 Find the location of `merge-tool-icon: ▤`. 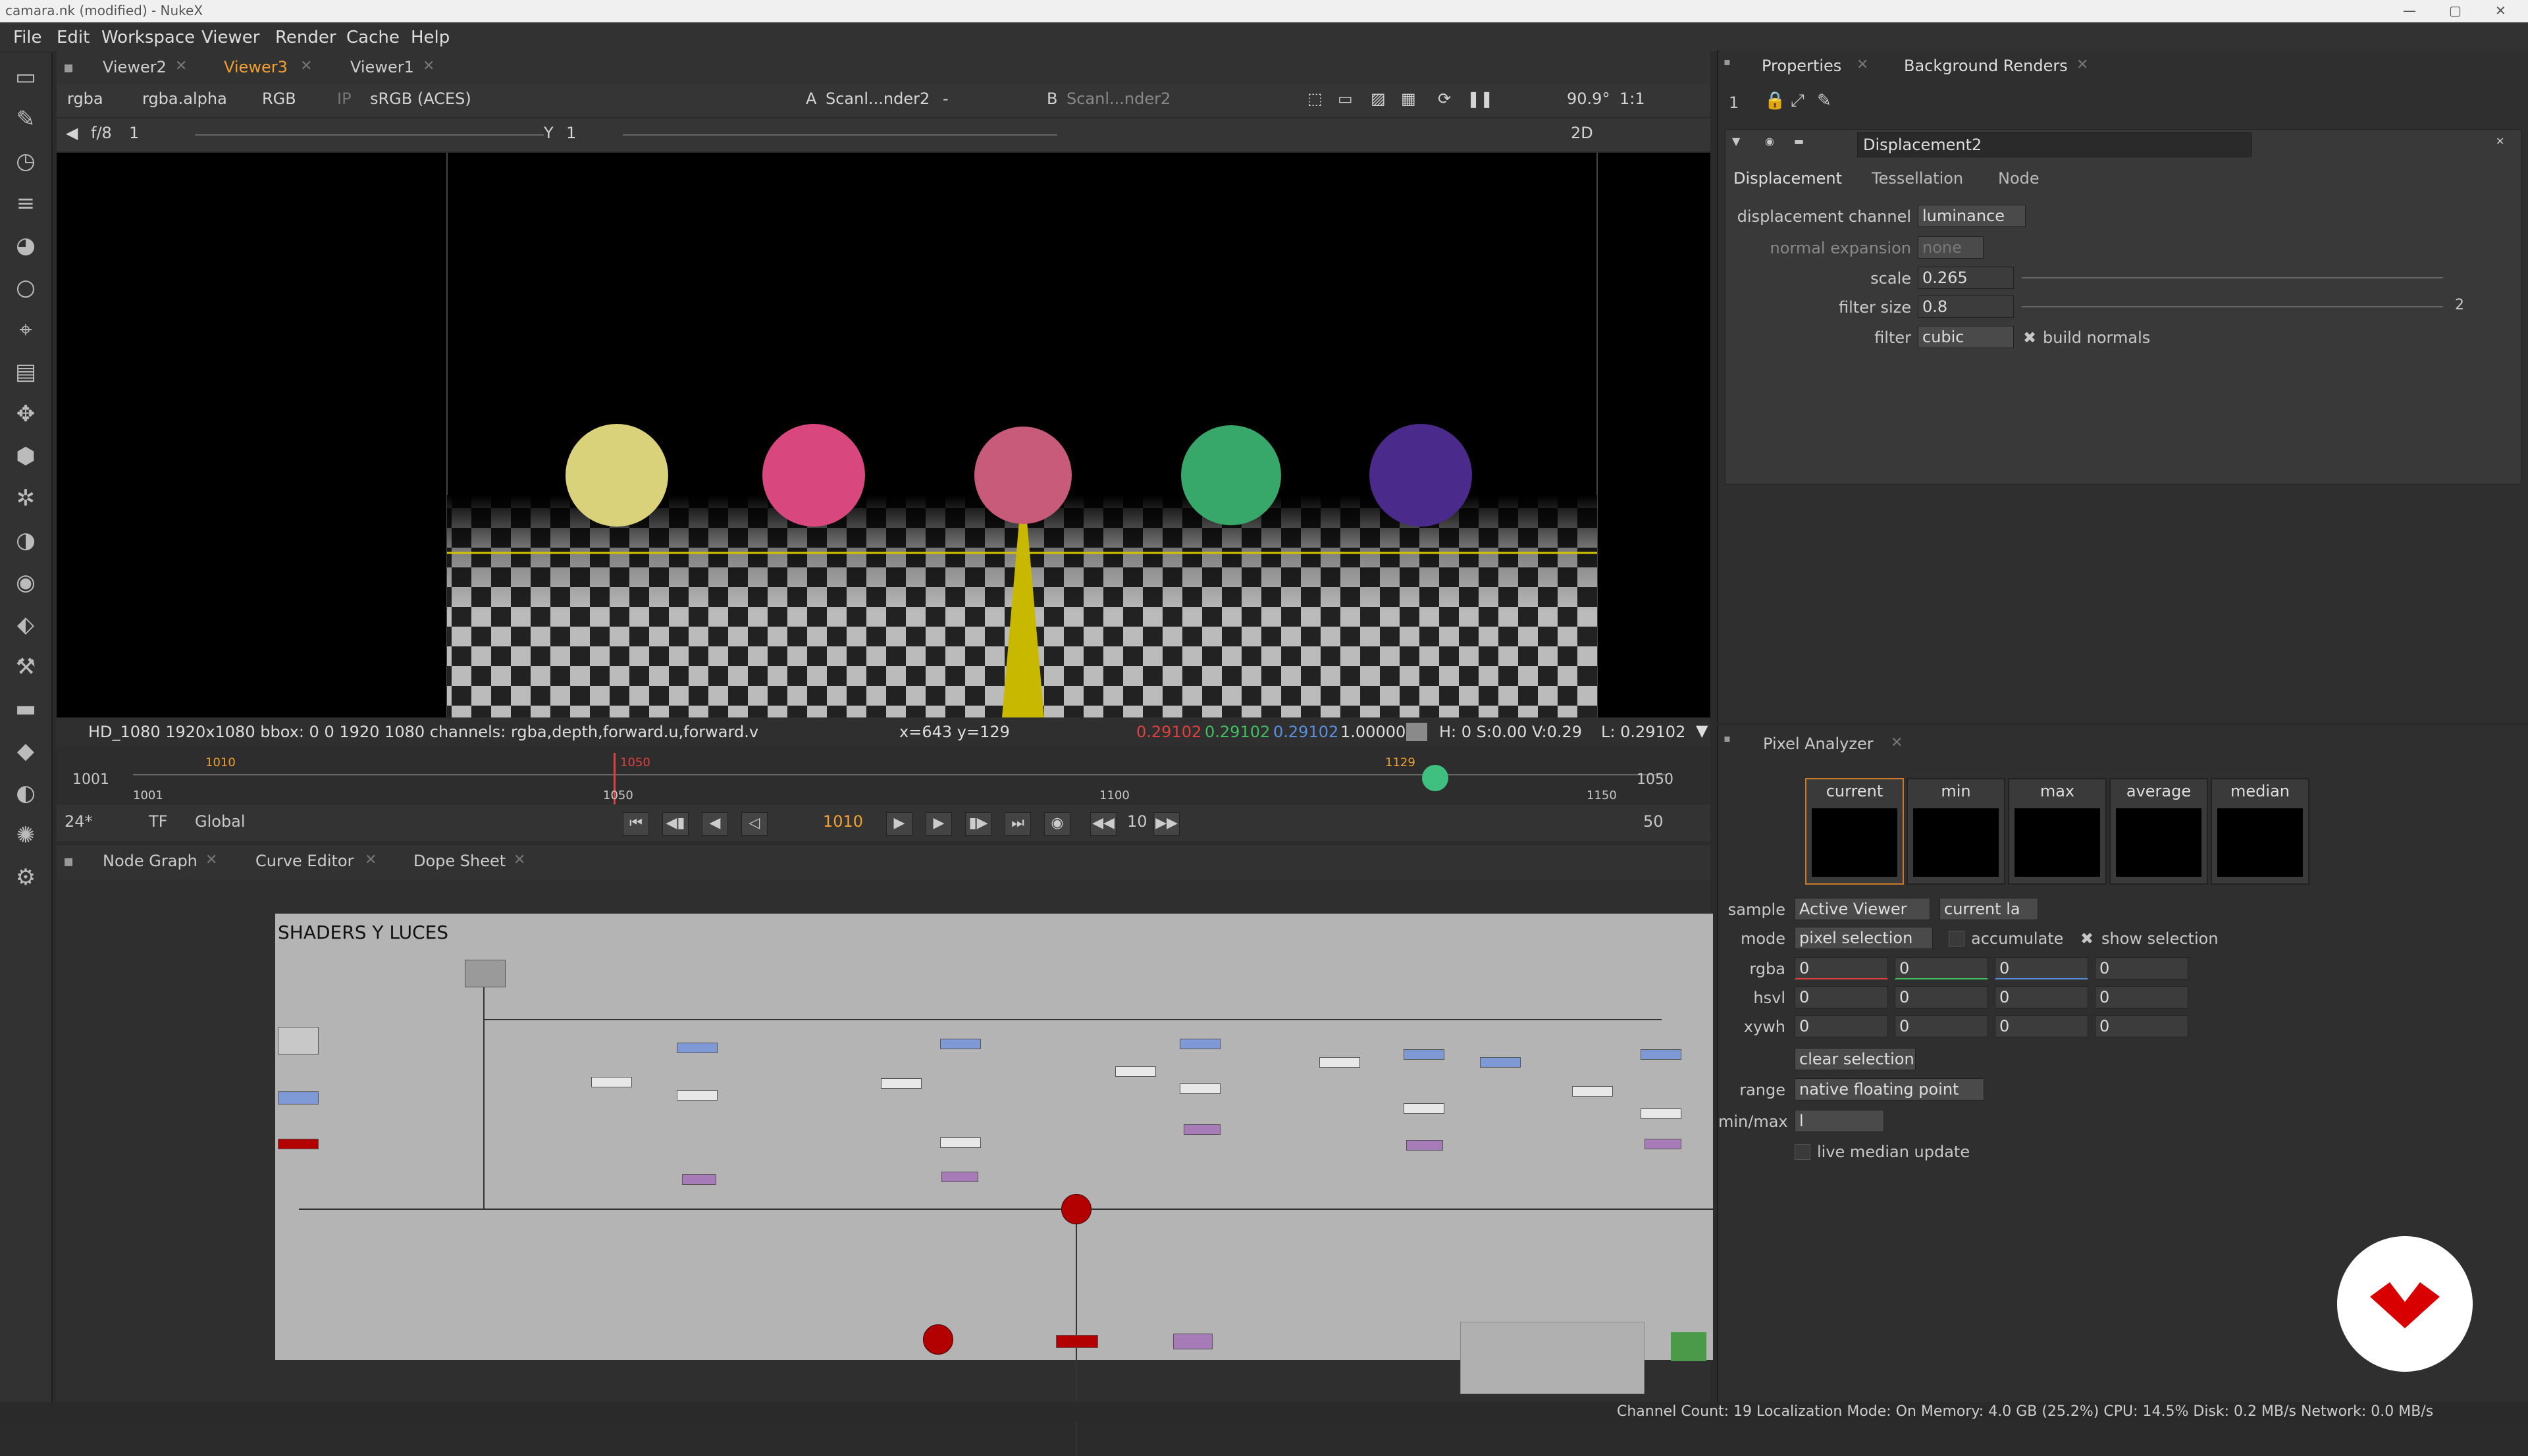

merge-tool-icon: ▤ is located at coordinates (26, 372).